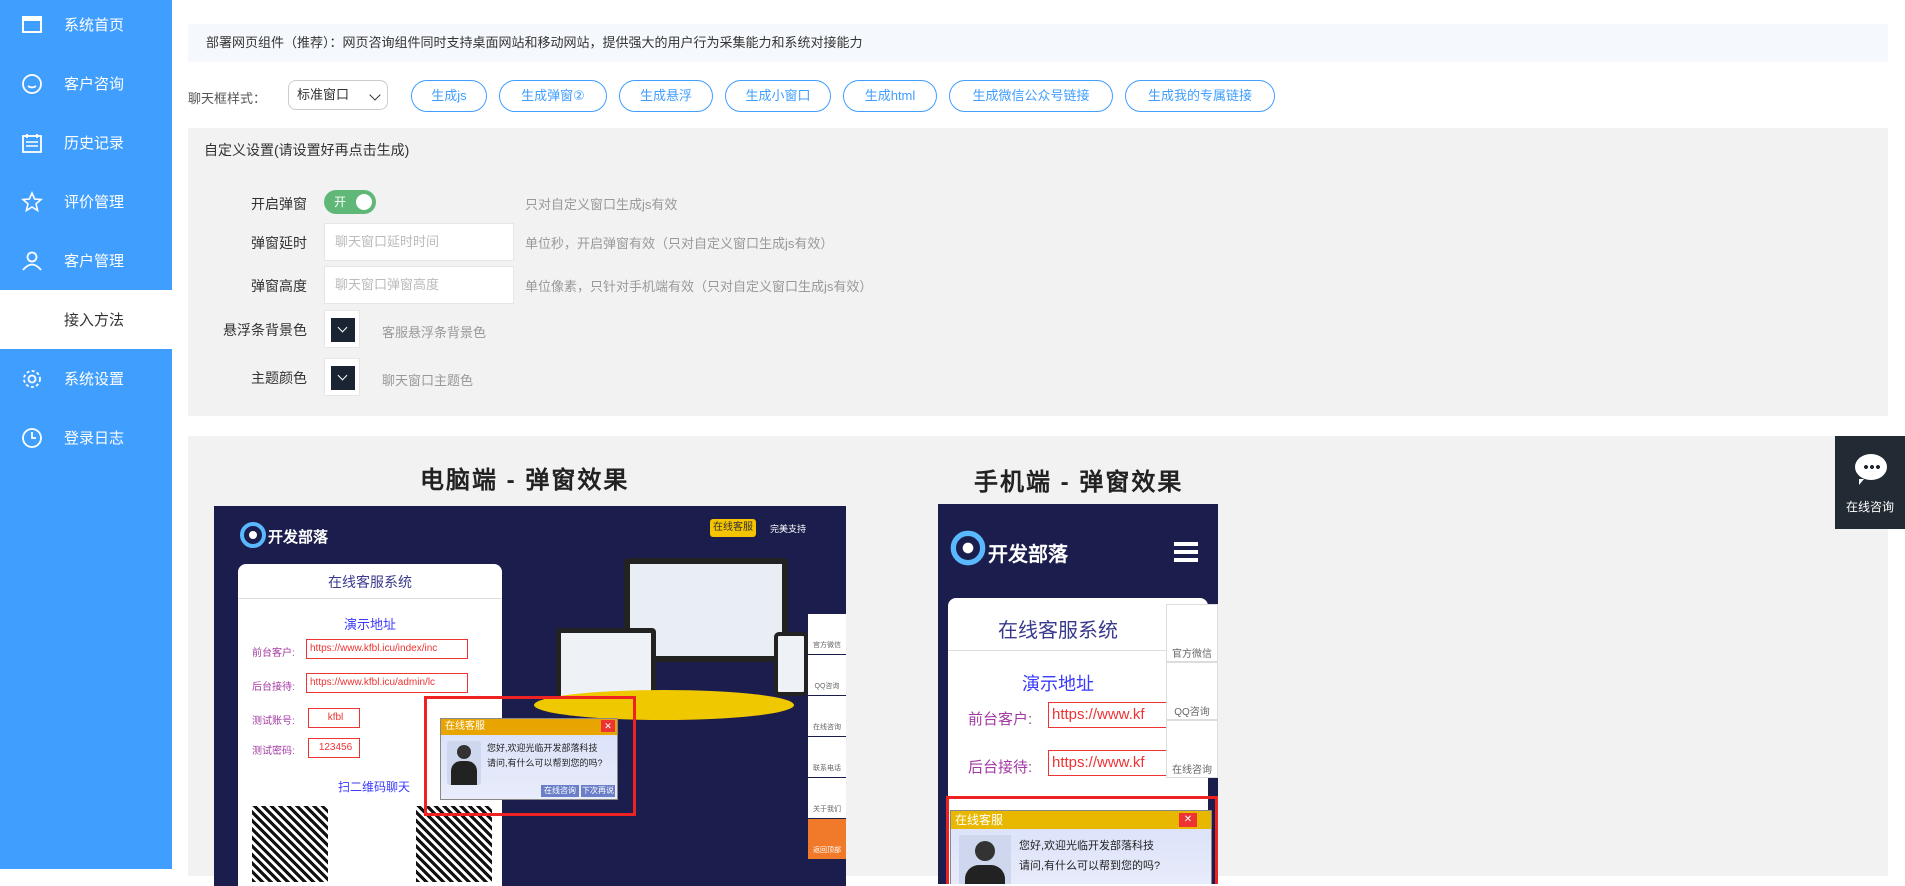 This screenshot has height=886, width=1905. I want to click on gen-popup-button: 生成弹窗②, so click(553, 96).